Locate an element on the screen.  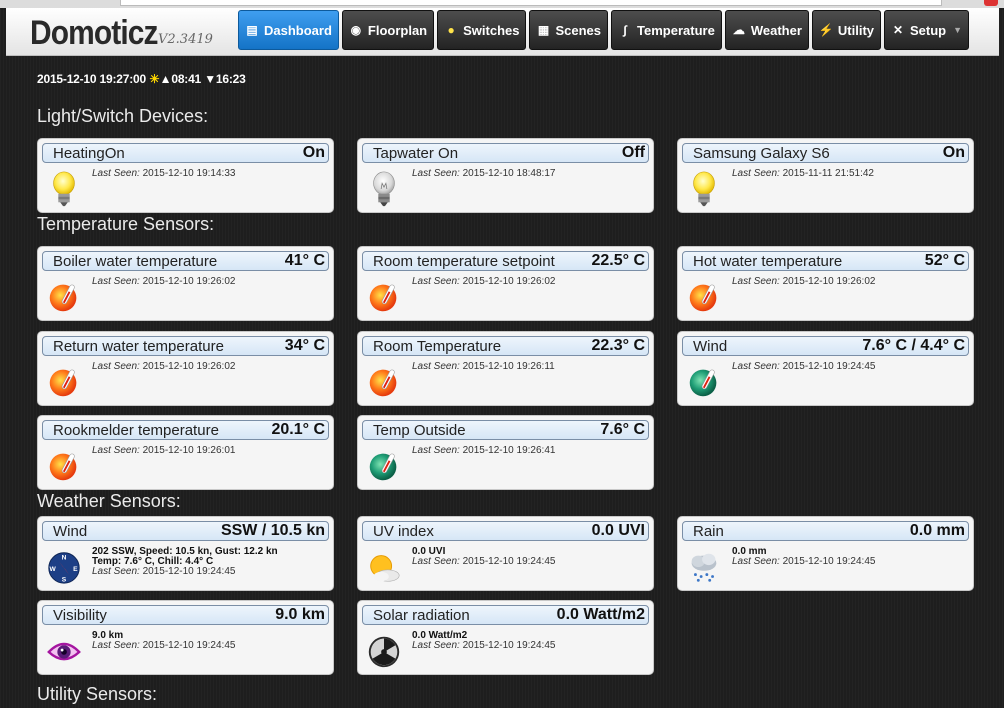
sunrise-arrow-icon: ▲ is located at coordinates (165, 79).